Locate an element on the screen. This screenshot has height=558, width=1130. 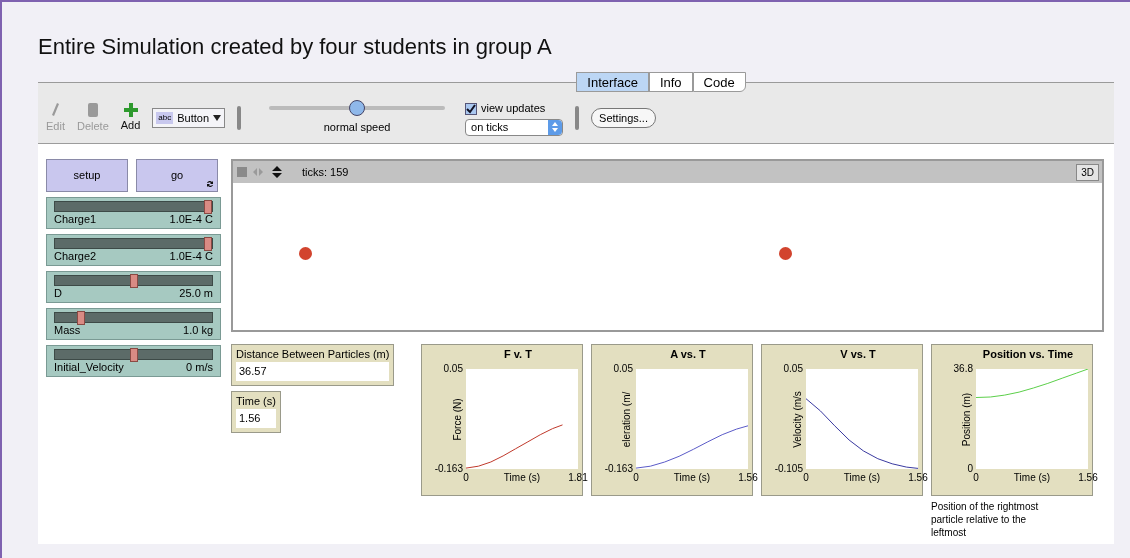
pencil-icon is located at coordinates (55, 109).